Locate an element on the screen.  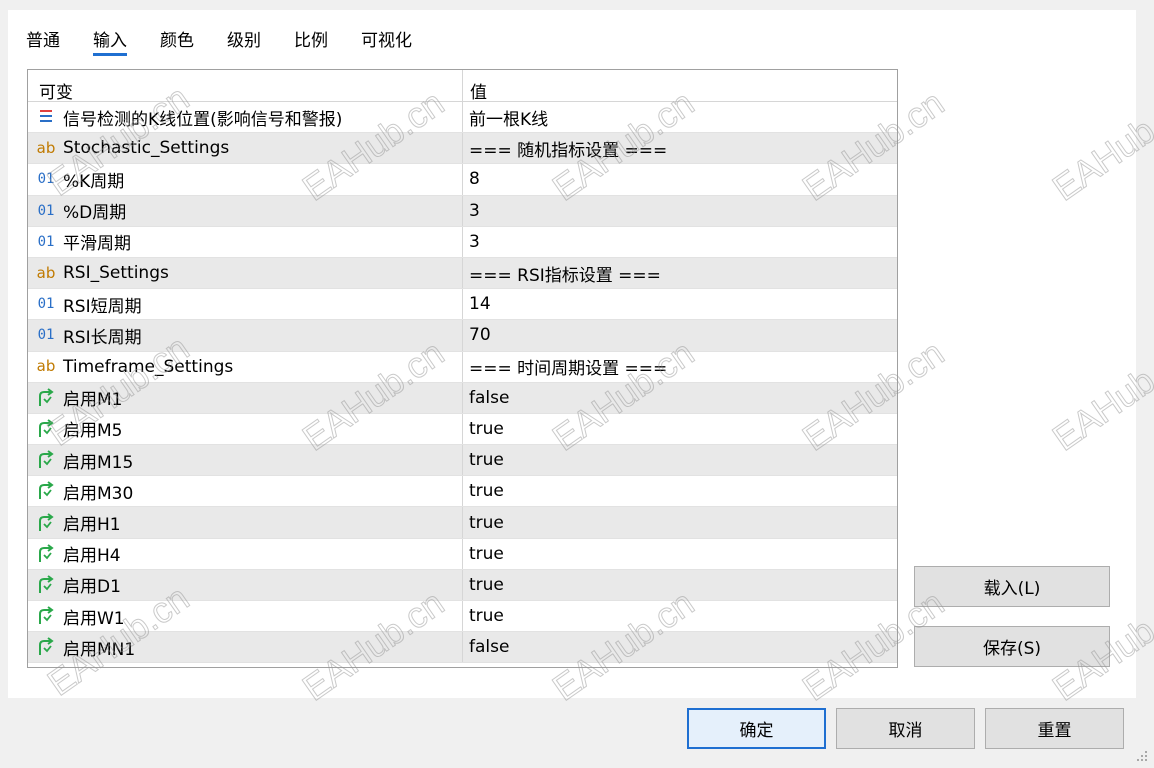
table-row: 信号检测的K线位置(影响信号和警报) 前一根K线 is located at coordinates (462, 118).